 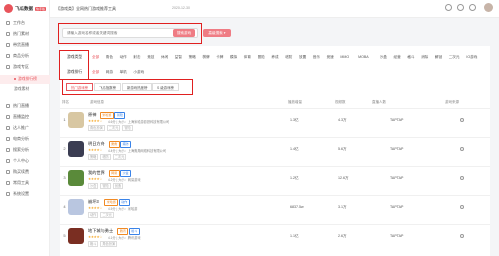 What do you see at coordinates (92, 115) in the screenshot?
I see `game-name: 原神` at bounding box center [92, 115].